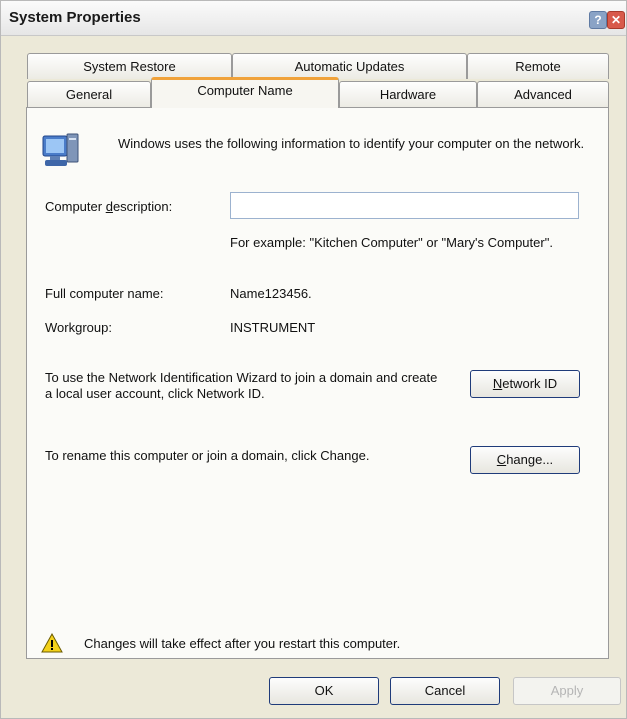 Image resolution: width=627 pixels, height=719 pixels. I want to click on computer-icon, so click(60, 149).